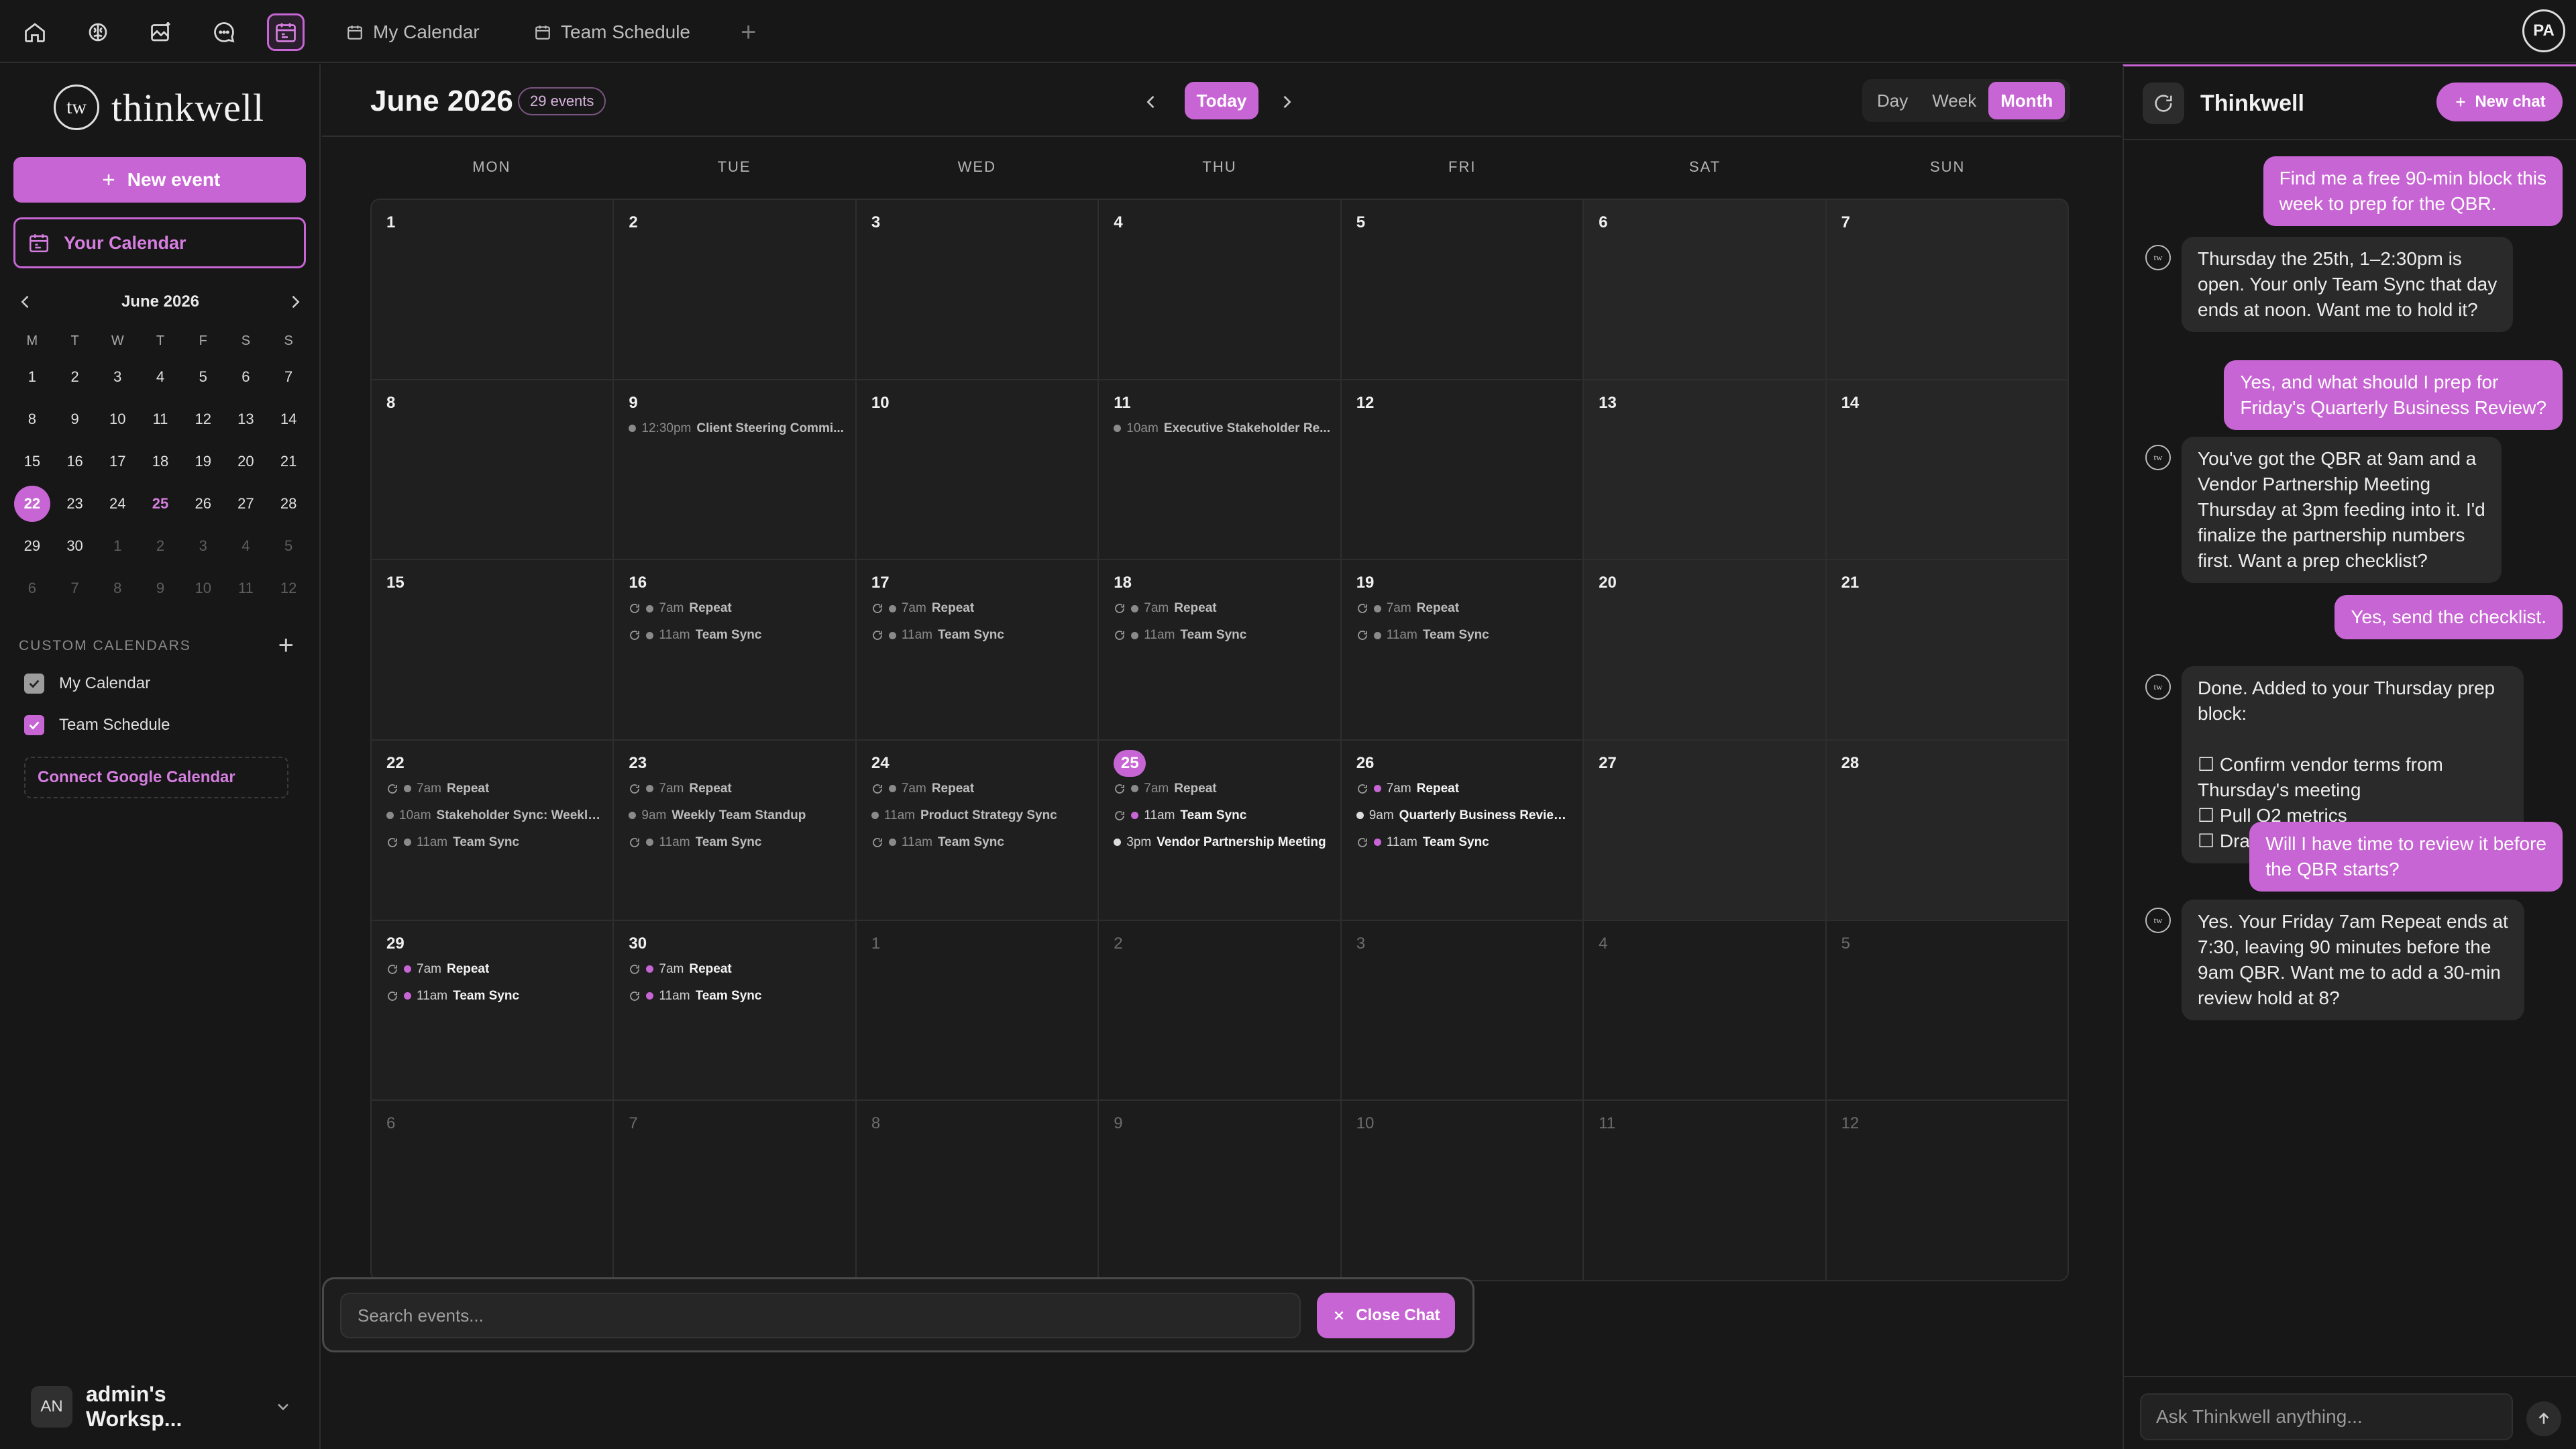 The height and width of the screenshot is (1449, 2576). Describe the element at coordinates (246, 419) in the screenshot. I see `mini-calendar-day: 13` at that location.